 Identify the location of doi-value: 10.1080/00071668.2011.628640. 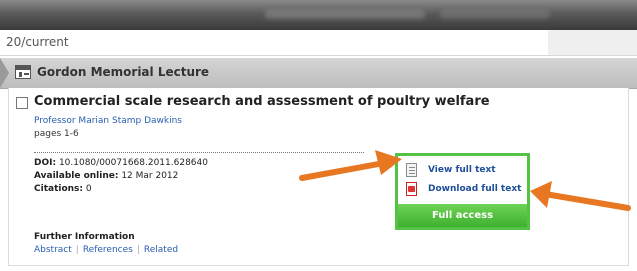
(132, 163).